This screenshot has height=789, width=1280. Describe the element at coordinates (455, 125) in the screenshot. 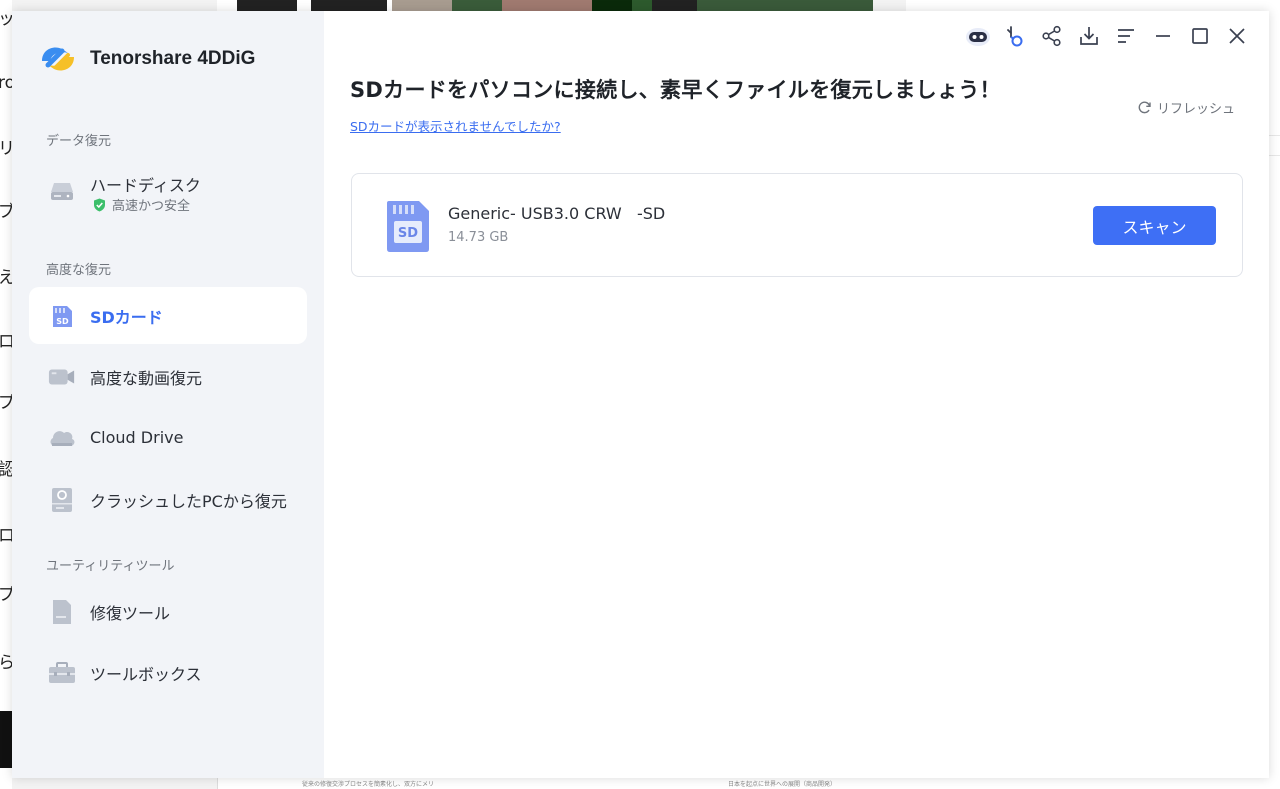

I see `sd-not-shown-link: SDカードが表示されませんでしたか?` at that location.